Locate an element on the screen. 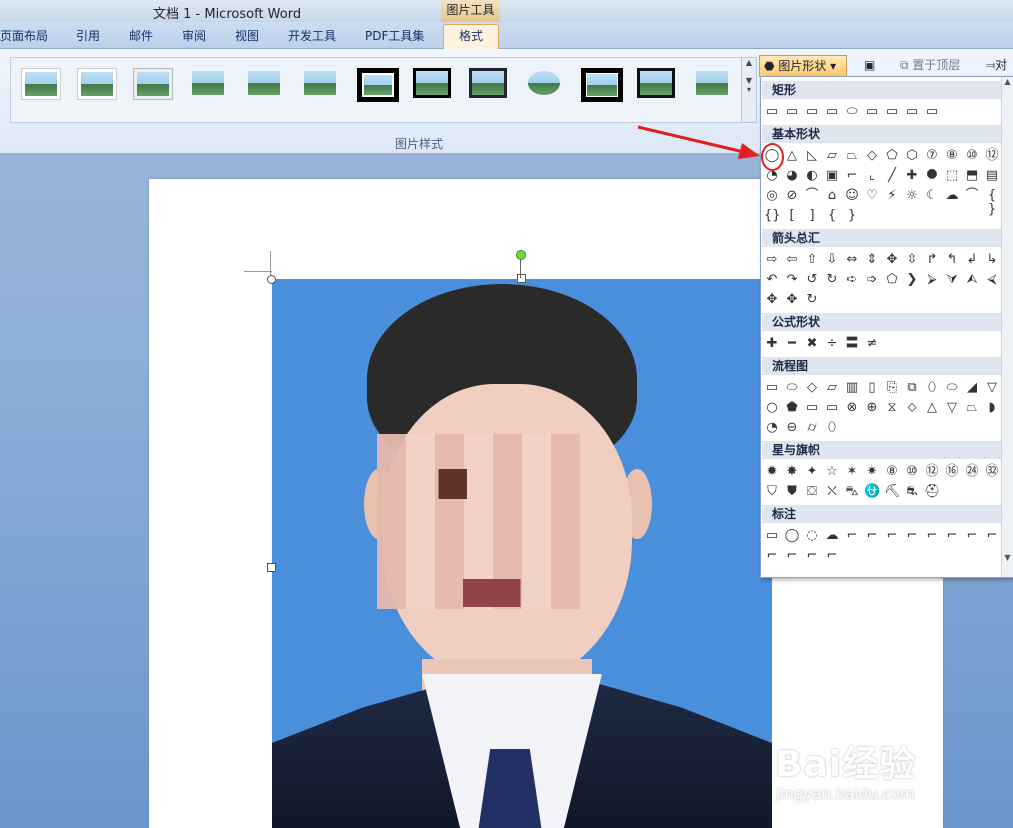  shape-option: ➩ is located at coordinates (872, 280).